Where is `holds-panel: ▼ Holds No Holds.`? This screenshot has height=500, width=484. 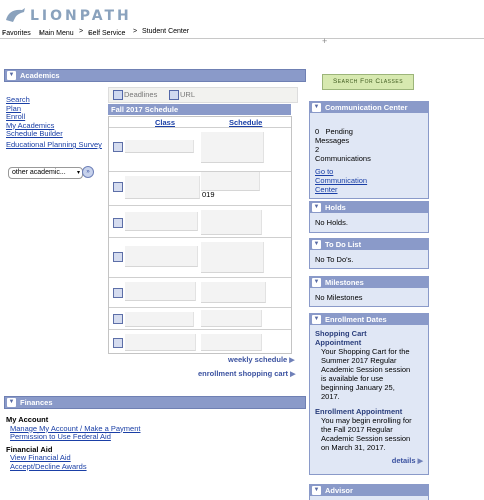
holds-panel: ▼ Holds No Holds. is located at coordinates (369, 217).